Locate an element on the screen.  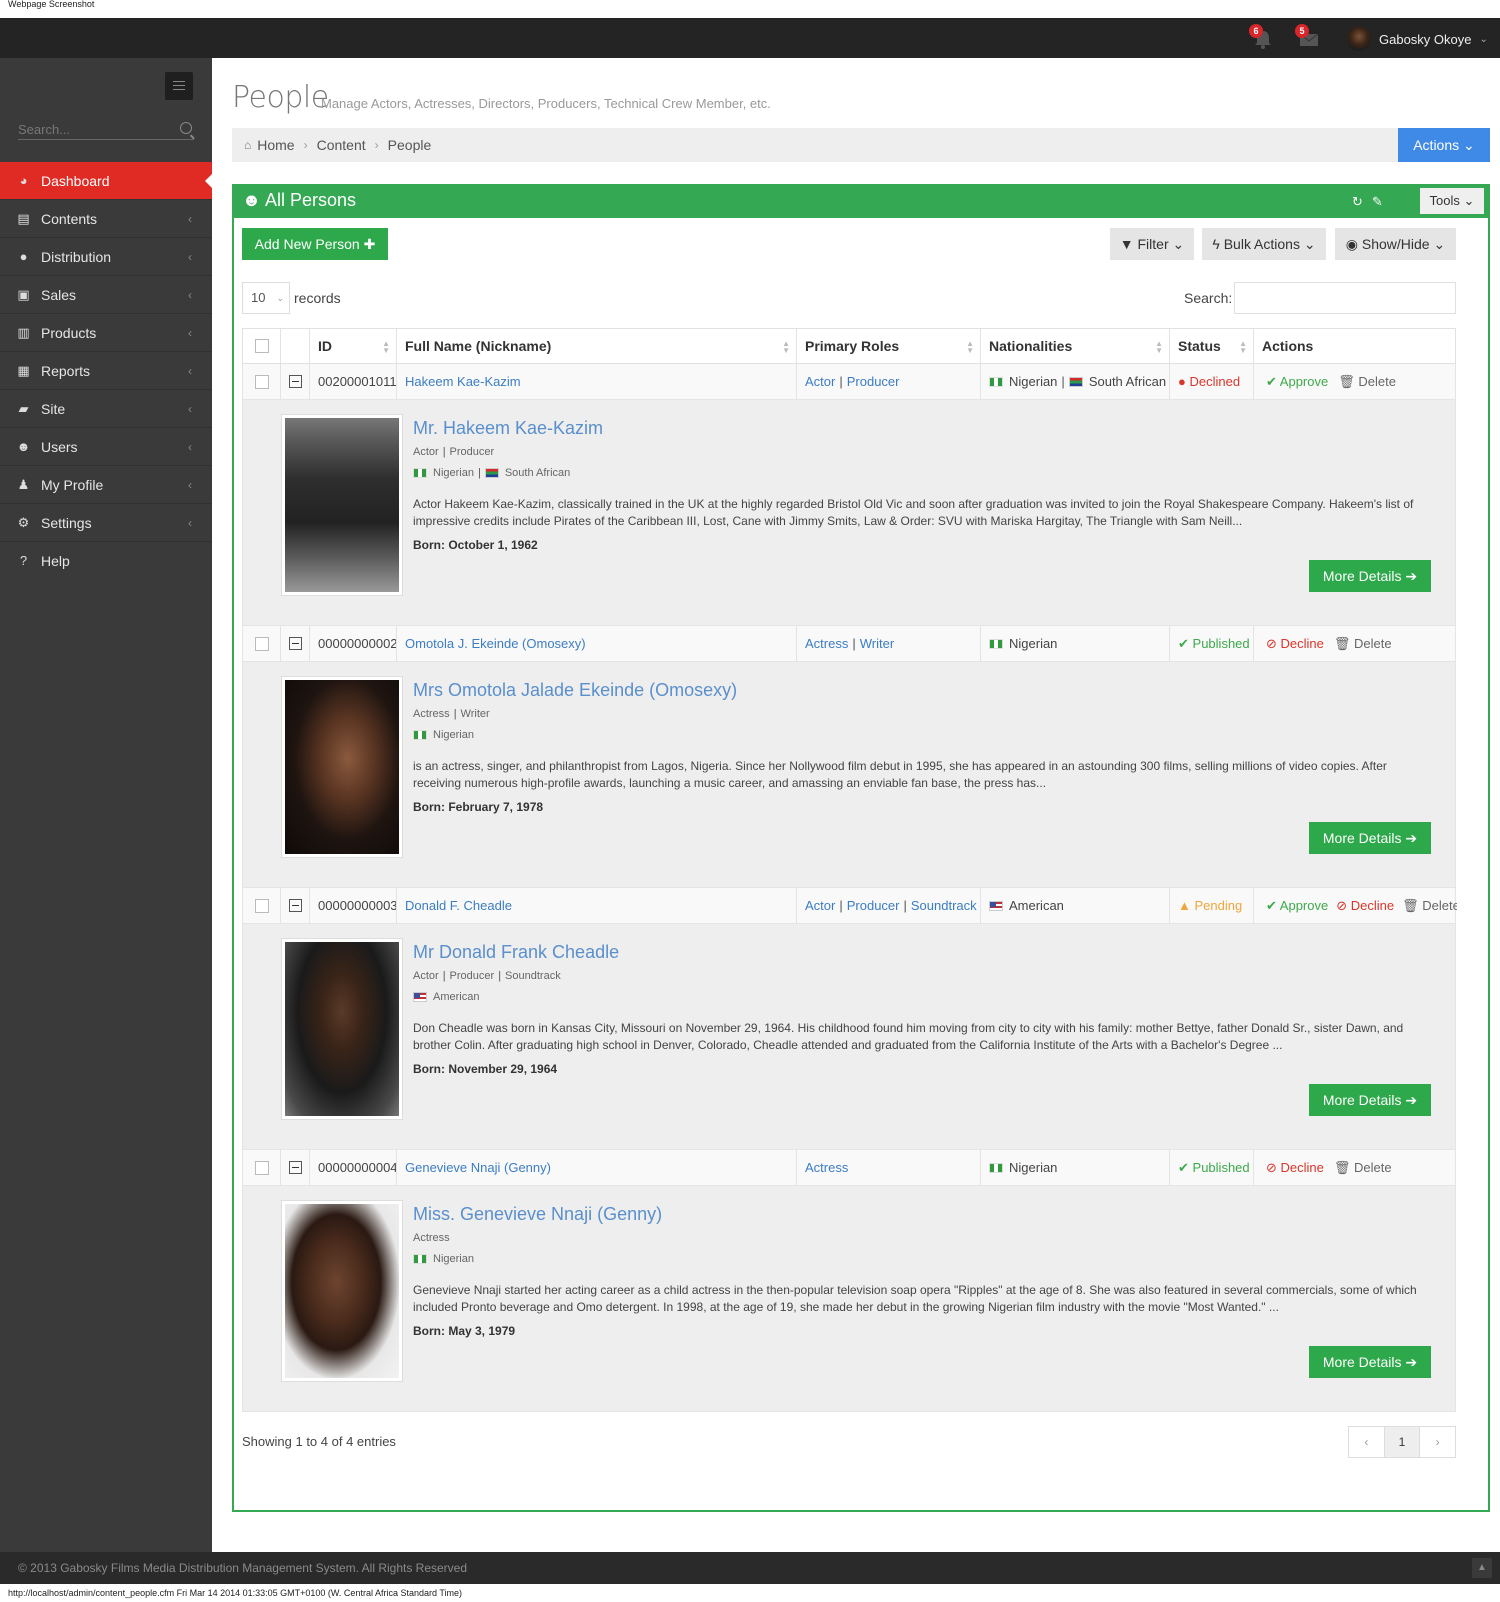
chevron-left-icon: ‹ is located at coordinates (190, 371).